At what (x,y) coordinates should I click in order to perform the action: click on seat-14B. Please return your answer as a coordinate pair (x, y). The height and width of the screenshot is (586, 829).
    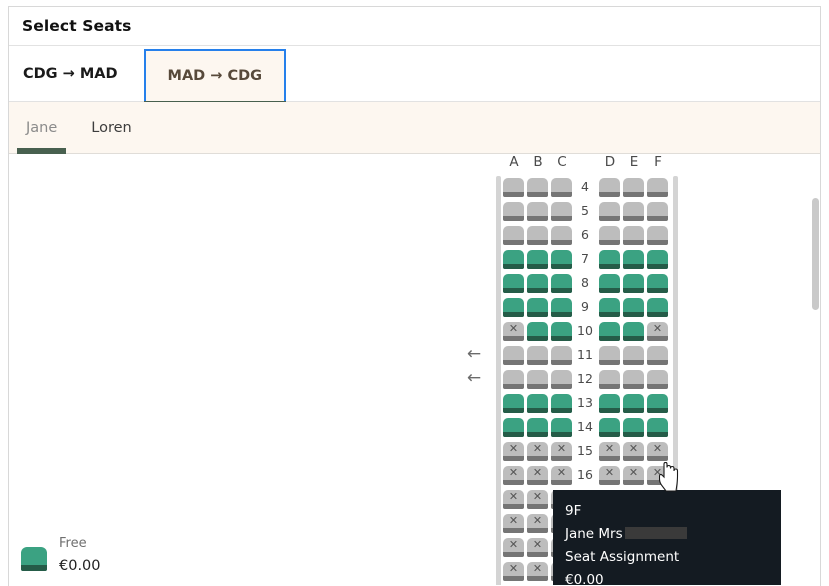
    Looking at the image, I should click on (537, 427).